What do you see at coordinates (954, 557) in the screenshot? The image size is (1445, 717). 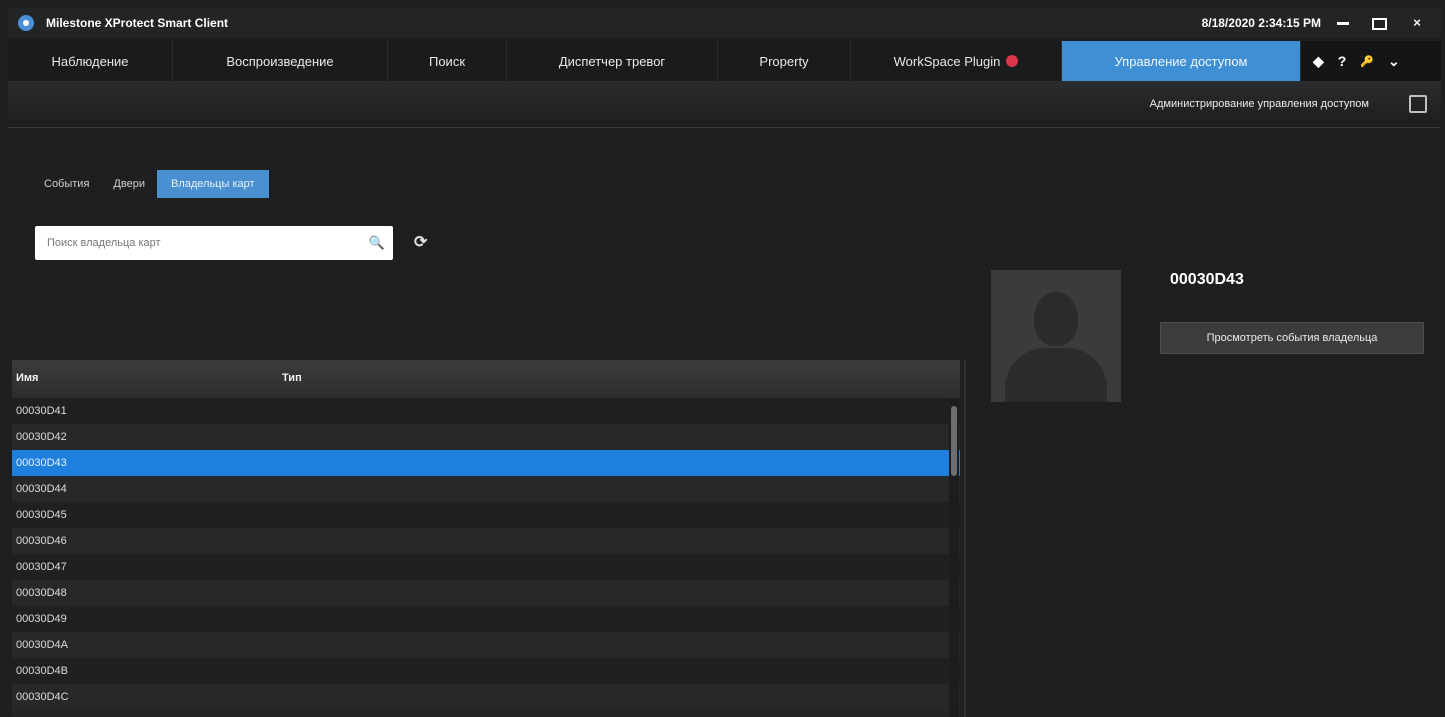 I see `table-scrollbar` at bounding box center [954, 557].